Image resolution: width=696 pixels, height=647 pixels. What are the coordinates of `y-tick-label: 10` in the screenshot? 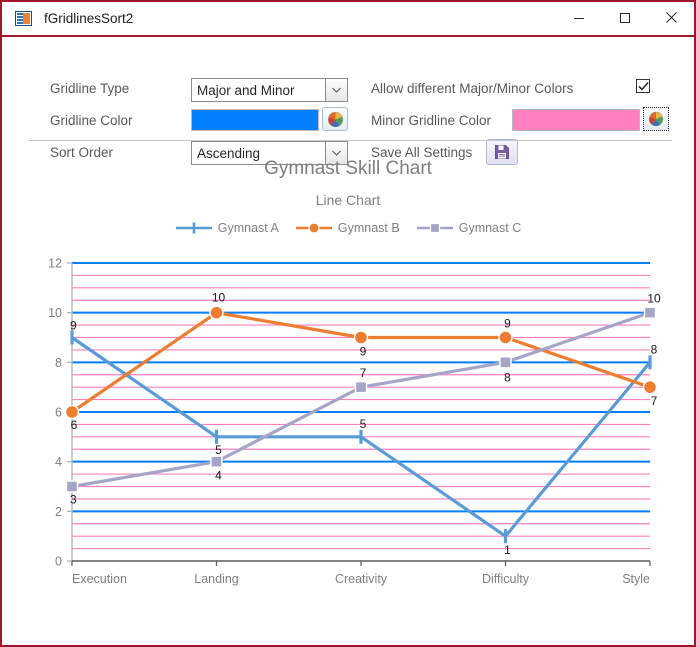 It's located at (55, 313).